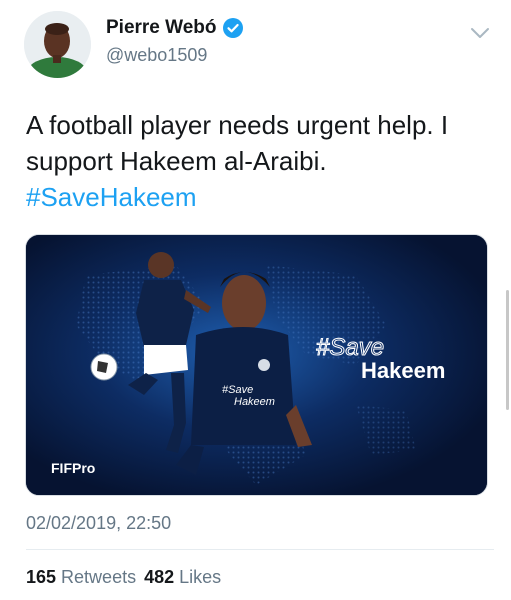 This screenshot has width=511, height=600. Describe the element at coordinates (232, 28) in the screenshot. I see `verified-badge-icon` at that location.